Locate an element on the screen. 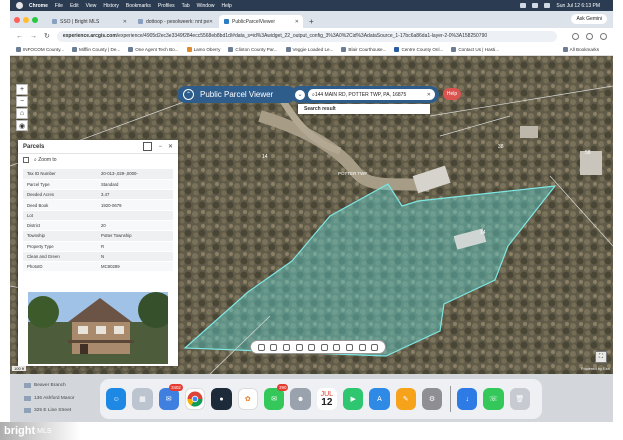  launchpad-icon: ▦ is located at coordinates (142, 399).